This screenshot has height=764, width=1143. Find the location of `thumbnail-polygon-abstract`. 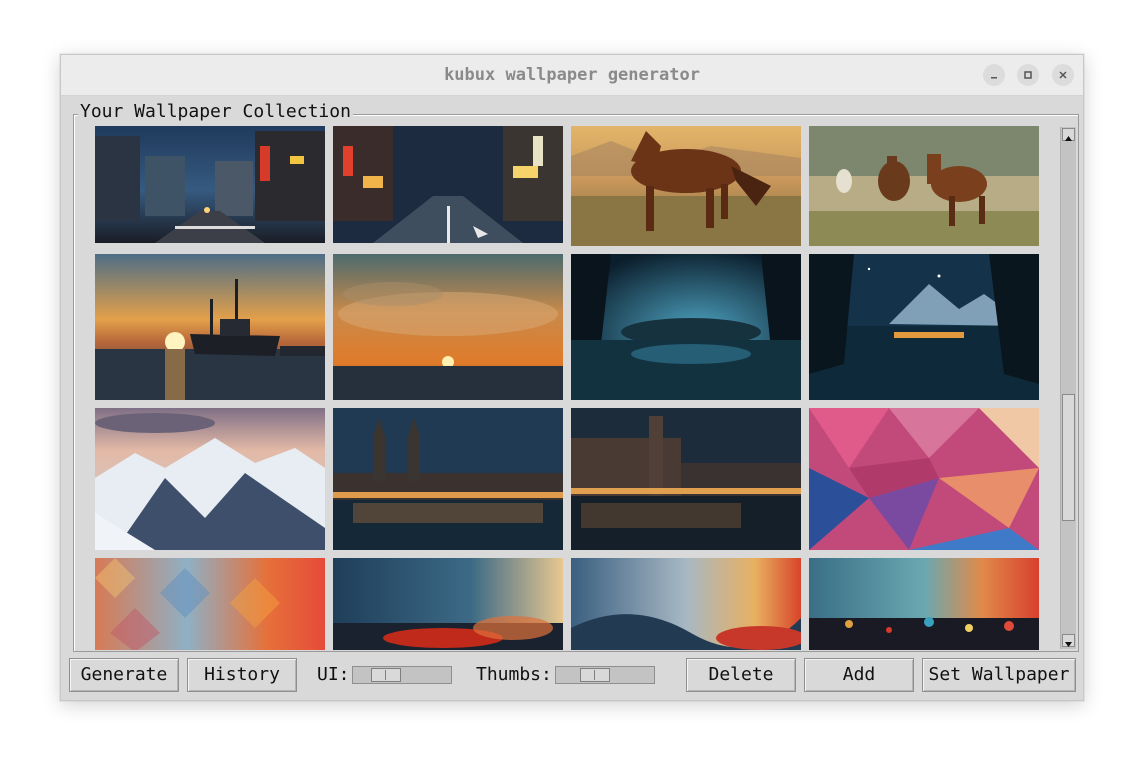

thumbnail-polygon-abstract is located at coordinates (924, 479).